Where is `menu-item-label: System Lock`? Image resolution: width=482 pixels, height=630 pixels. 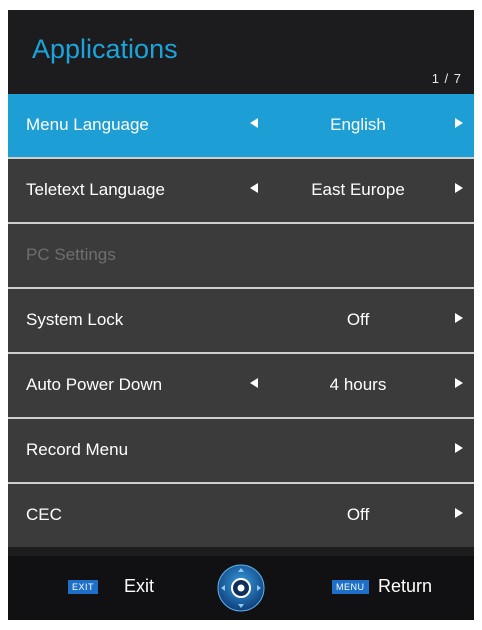 menu-item-label: System Lock is located at coordinates (75, 319).